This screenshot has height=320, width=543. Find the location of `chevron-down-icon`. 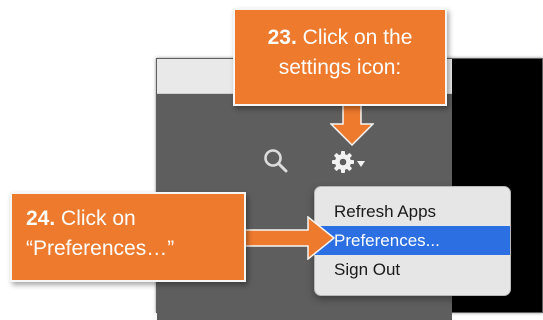

chevron-down-icon is located at coordinates (361, 164).